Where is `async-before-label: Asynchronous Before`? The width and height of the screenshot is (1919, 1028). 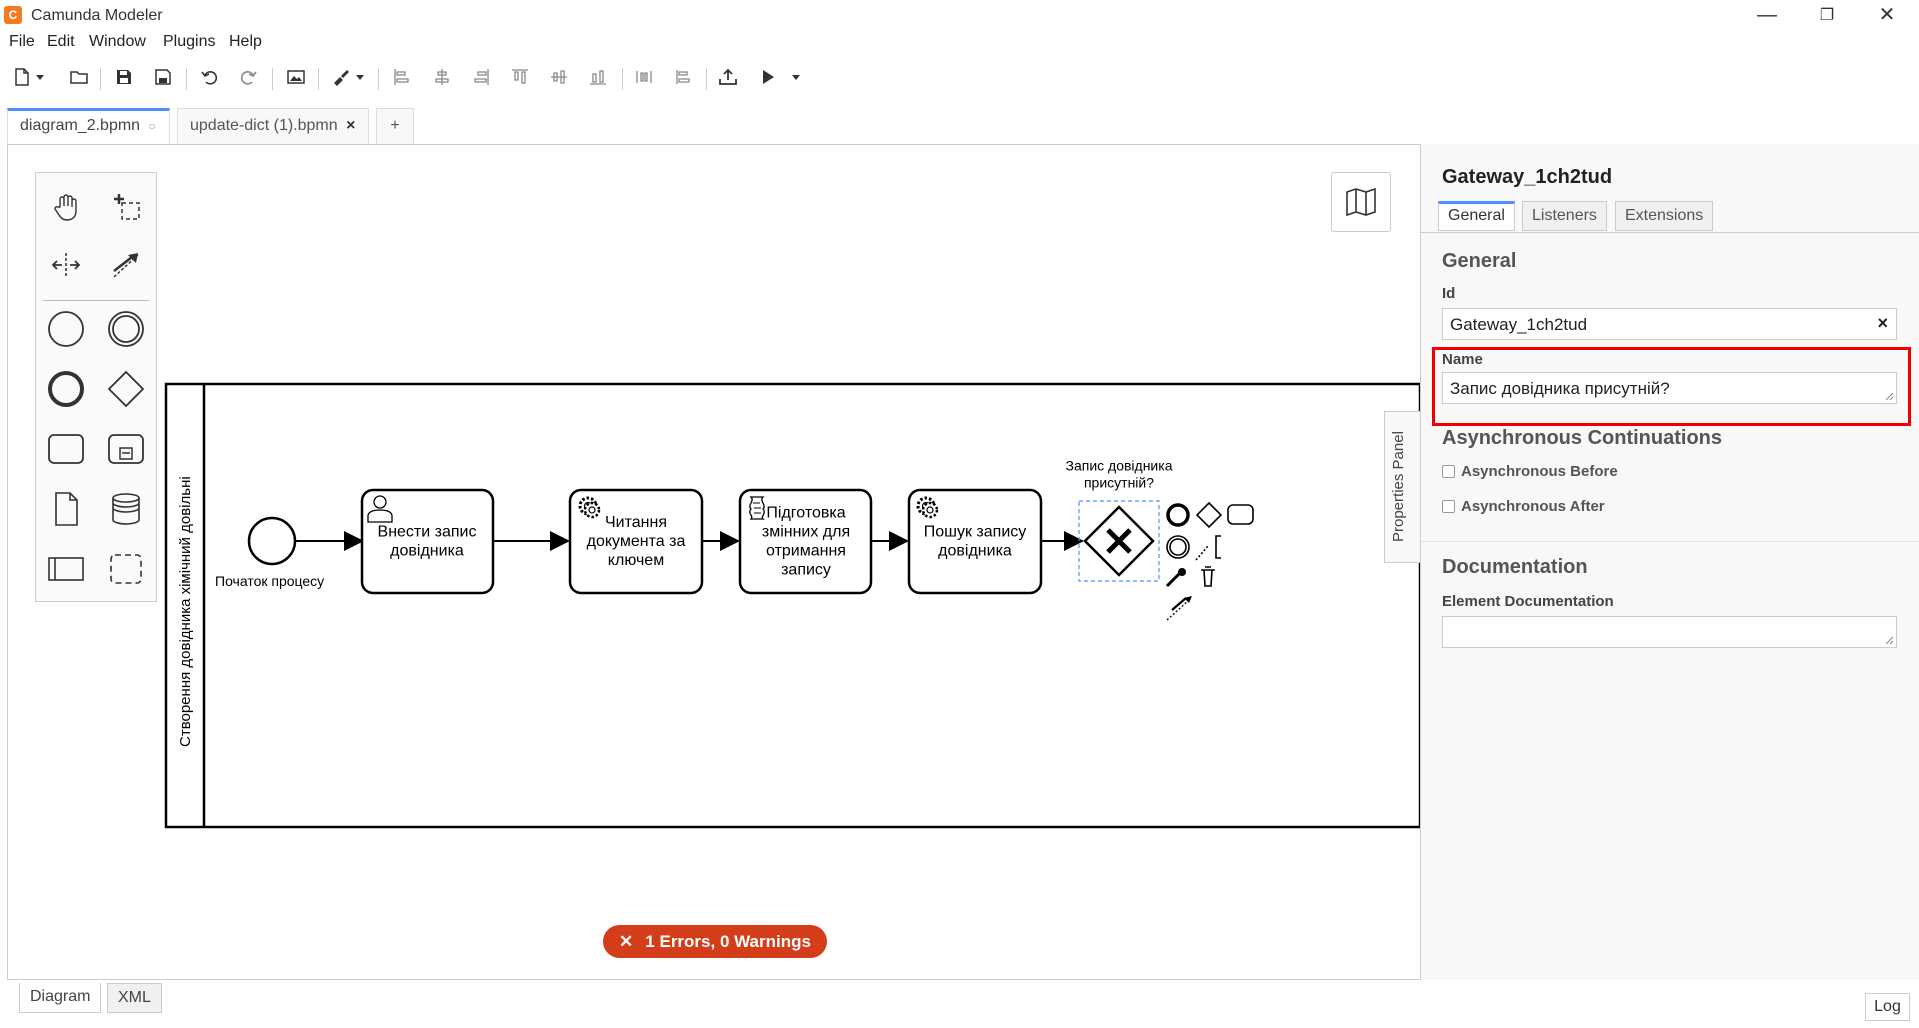 async-before-label: Asynchronous Before is located at coordinates (1539, 471).